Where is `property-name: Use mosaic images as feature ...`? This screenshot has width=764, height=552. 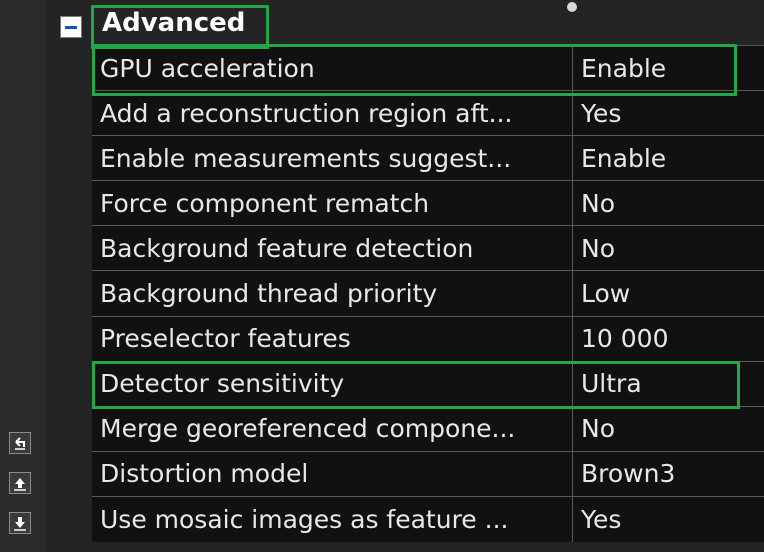 property-name: Use mosaic images as feature ... is located at coordinates (332, 519).